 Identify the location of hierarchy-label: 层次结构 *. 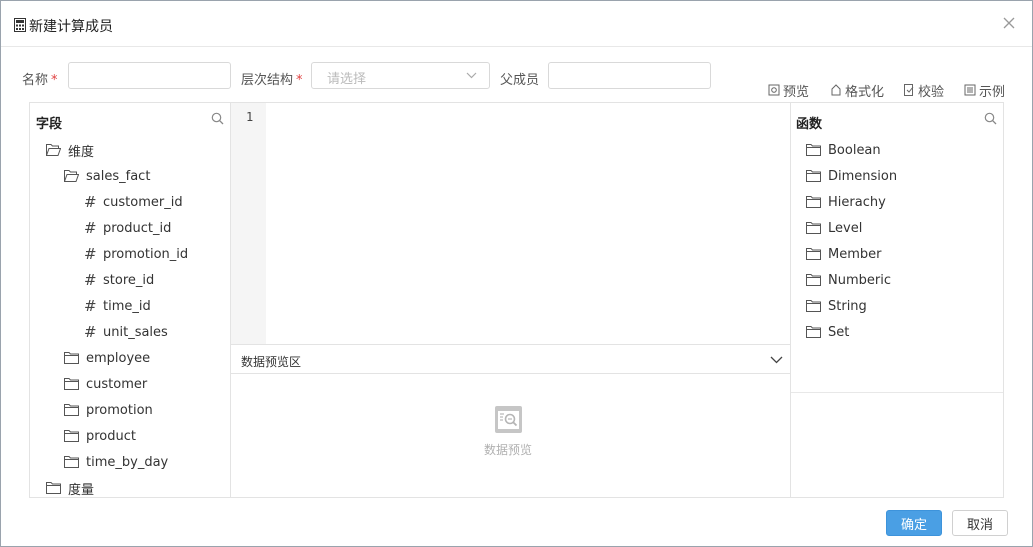
(272, 80).